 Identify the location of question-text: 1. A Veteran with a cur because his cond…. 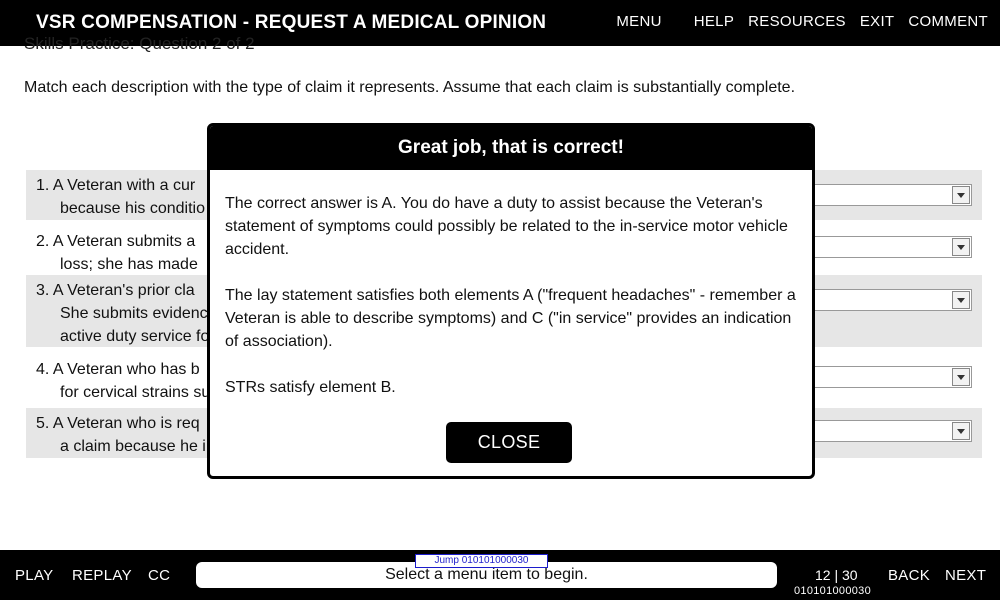
(120, 197).